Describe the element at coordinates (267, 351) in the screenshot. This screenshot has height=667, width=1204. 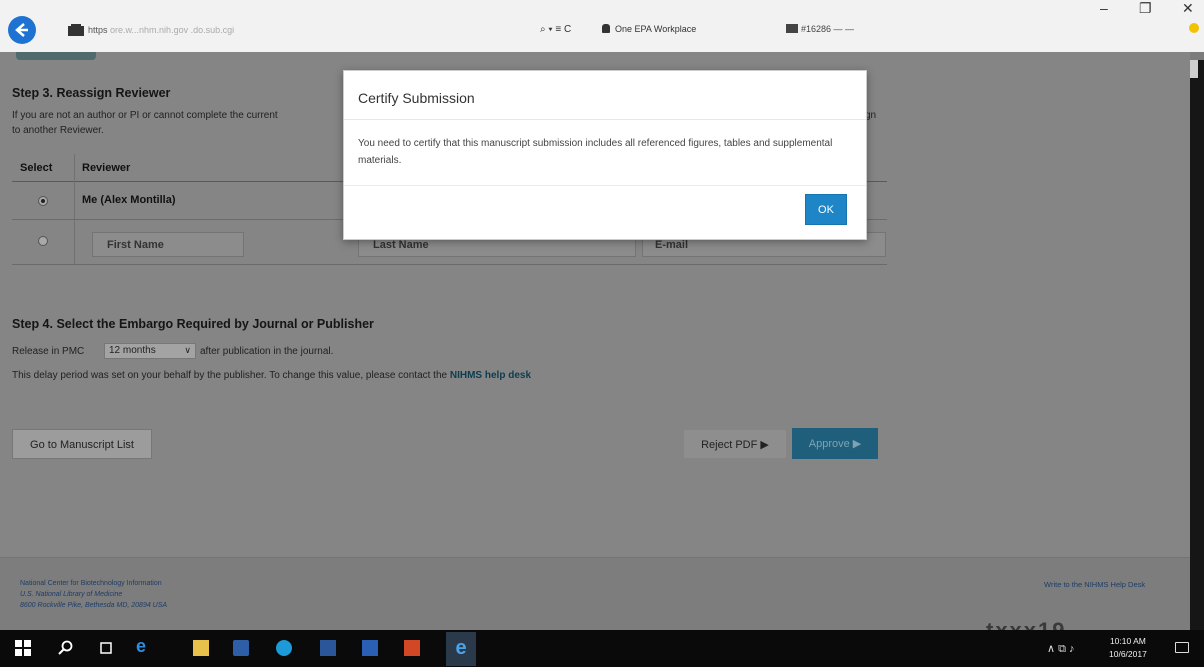
I see `release-suffix: after publication in the journal.` at that location.